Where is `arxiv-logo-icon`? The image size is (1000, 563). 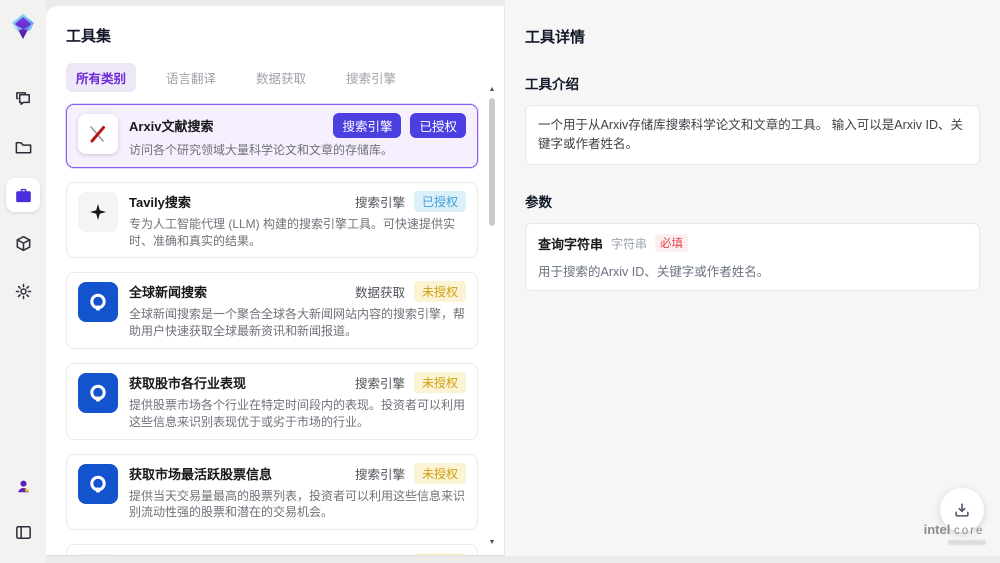 arxiv-logo-icon is located at coordinates (97, 134).